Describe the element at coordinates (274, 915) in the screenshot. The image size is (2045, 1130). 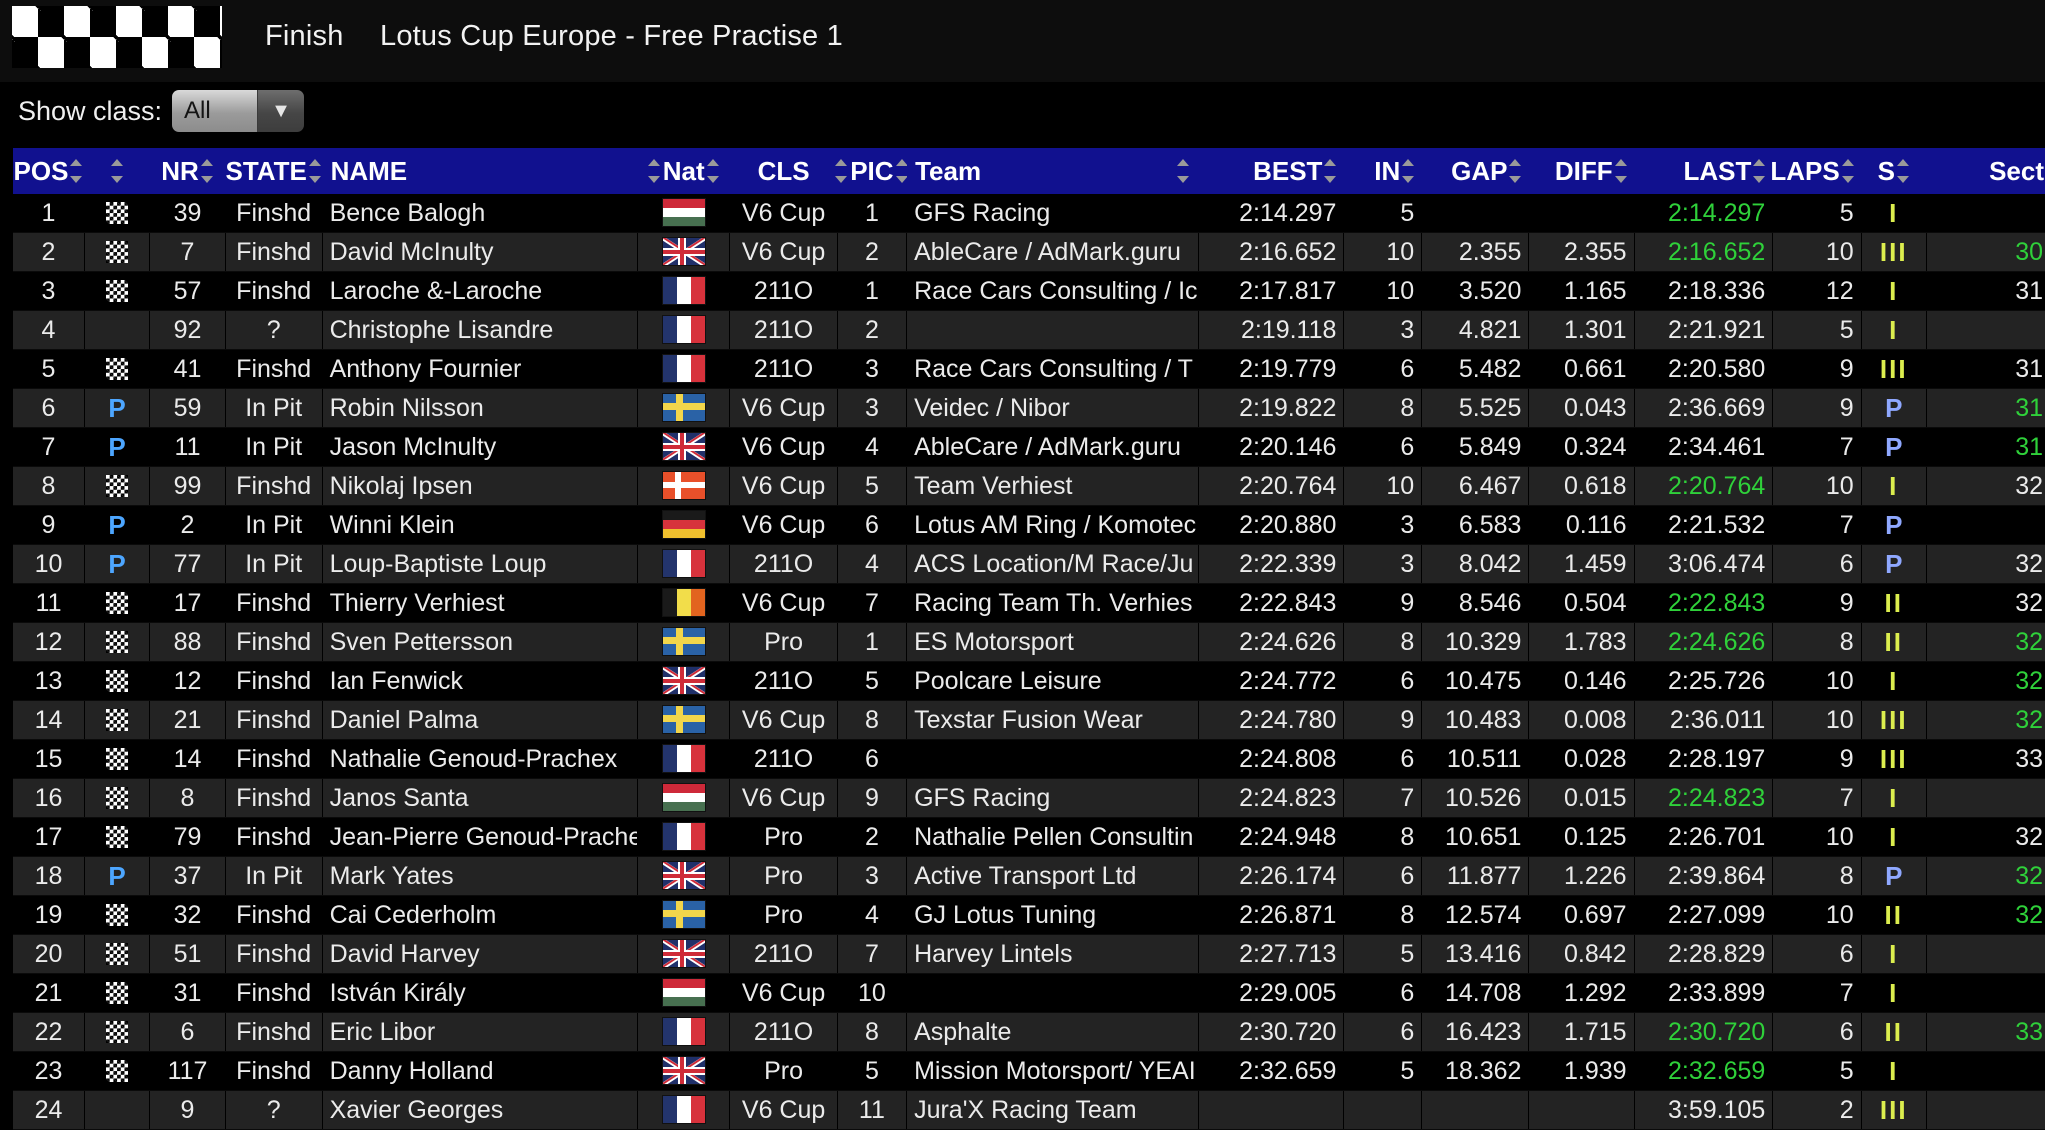
I see `cell-state: Finshd` at that location.